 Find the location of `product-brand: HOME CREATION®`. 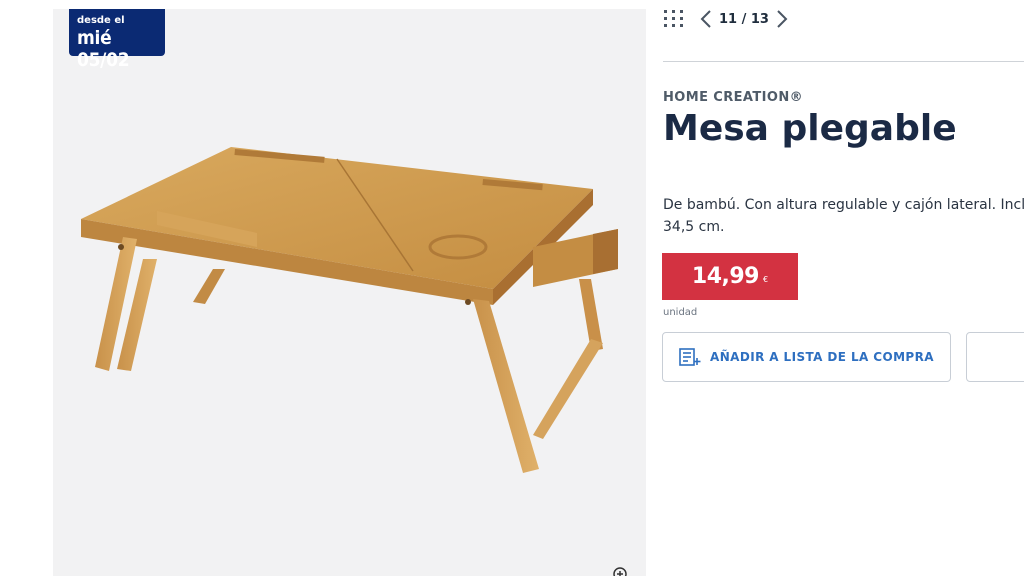

product-brand: HOME CREATION® is located at coordinates (733, 97).